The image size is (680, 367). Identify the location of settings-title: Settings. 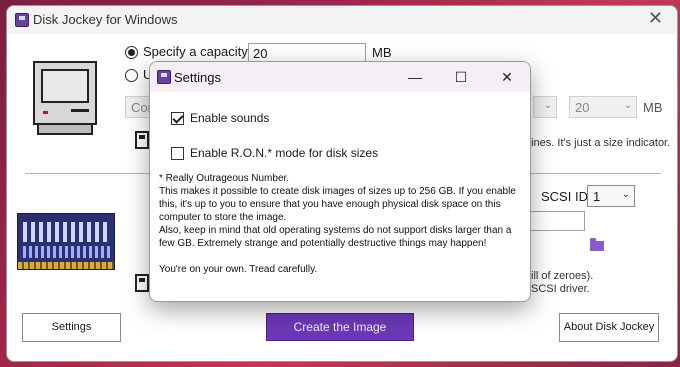
(197, 77).